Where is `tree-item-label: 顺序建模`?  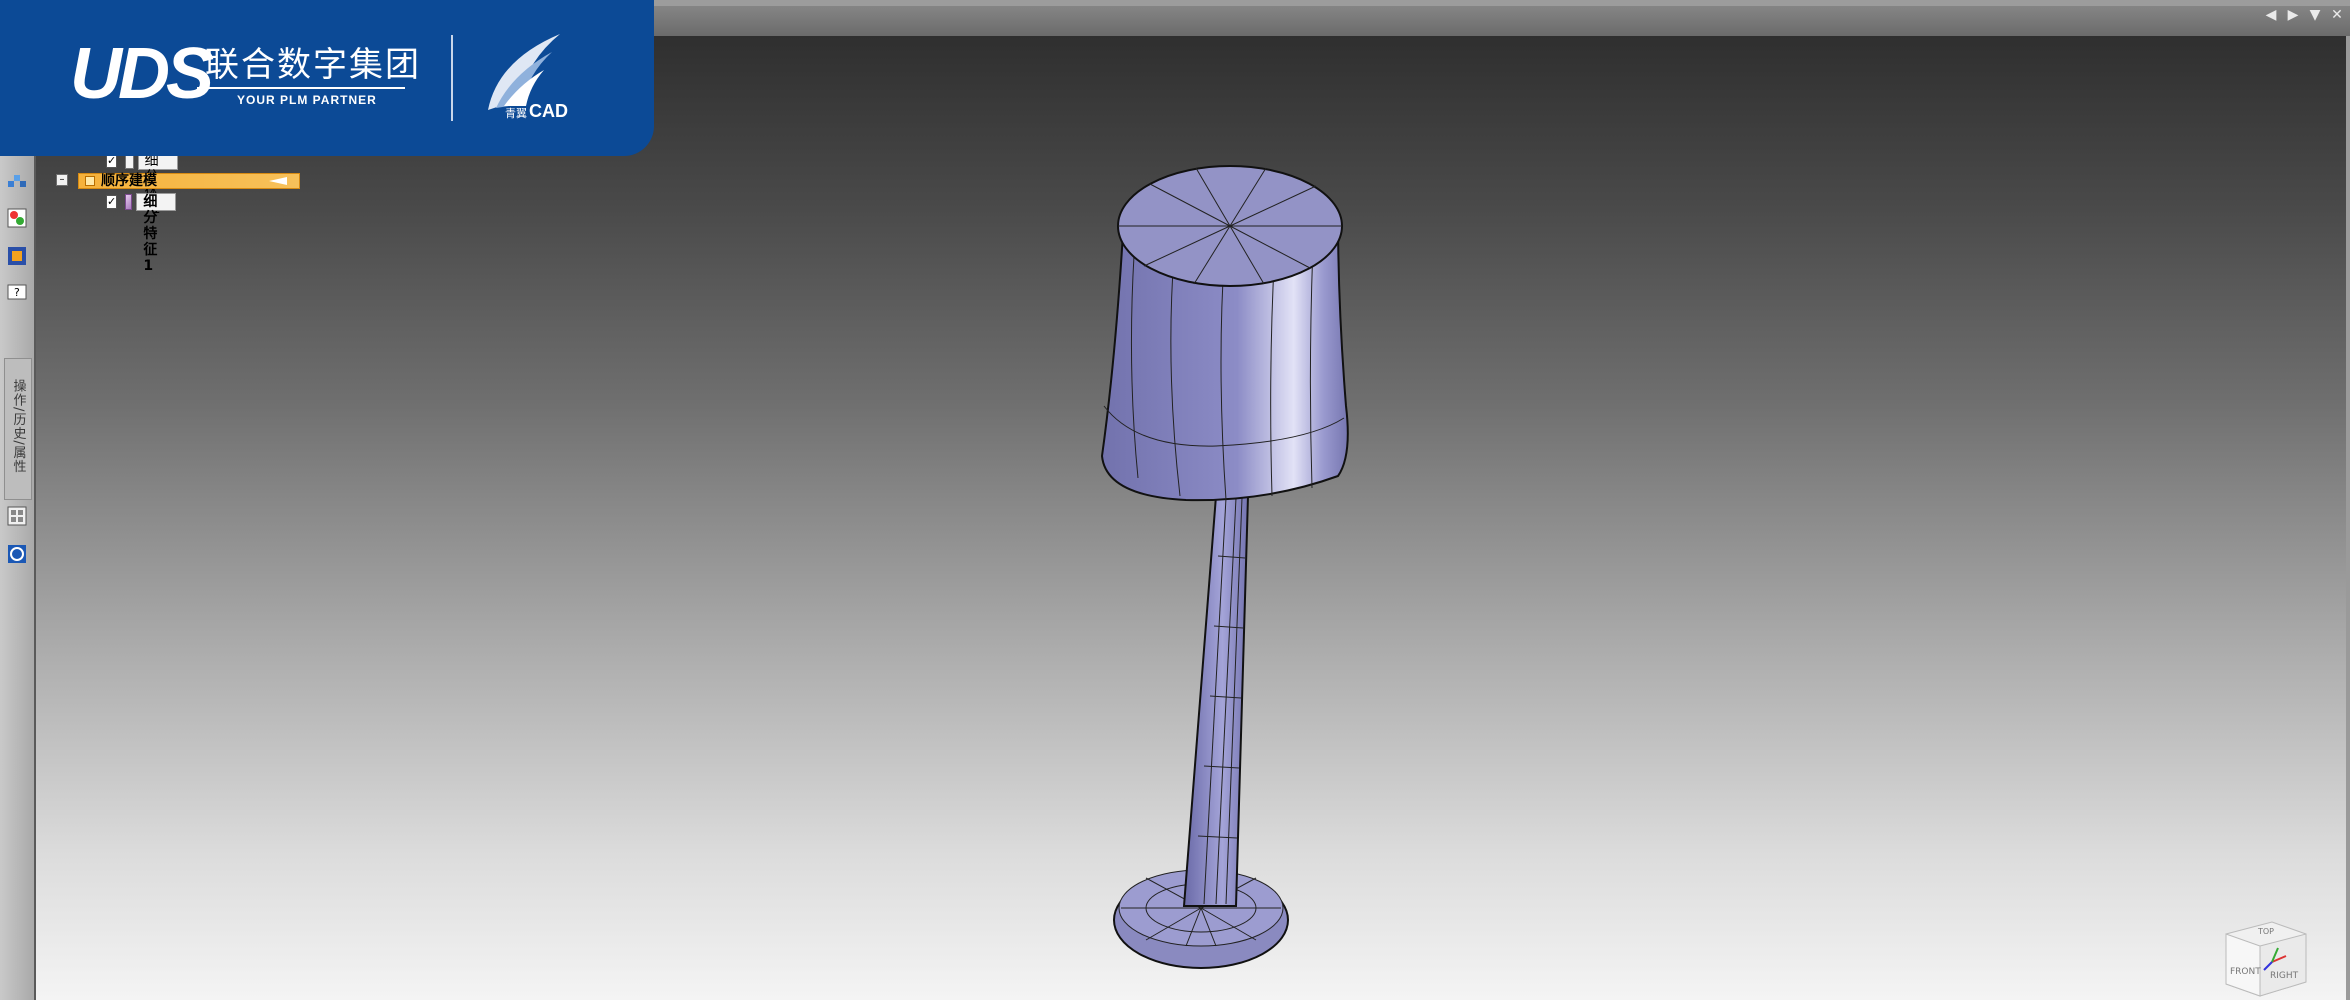
tree-item-label: 顺序建模 is located at coordinates (129, 181).